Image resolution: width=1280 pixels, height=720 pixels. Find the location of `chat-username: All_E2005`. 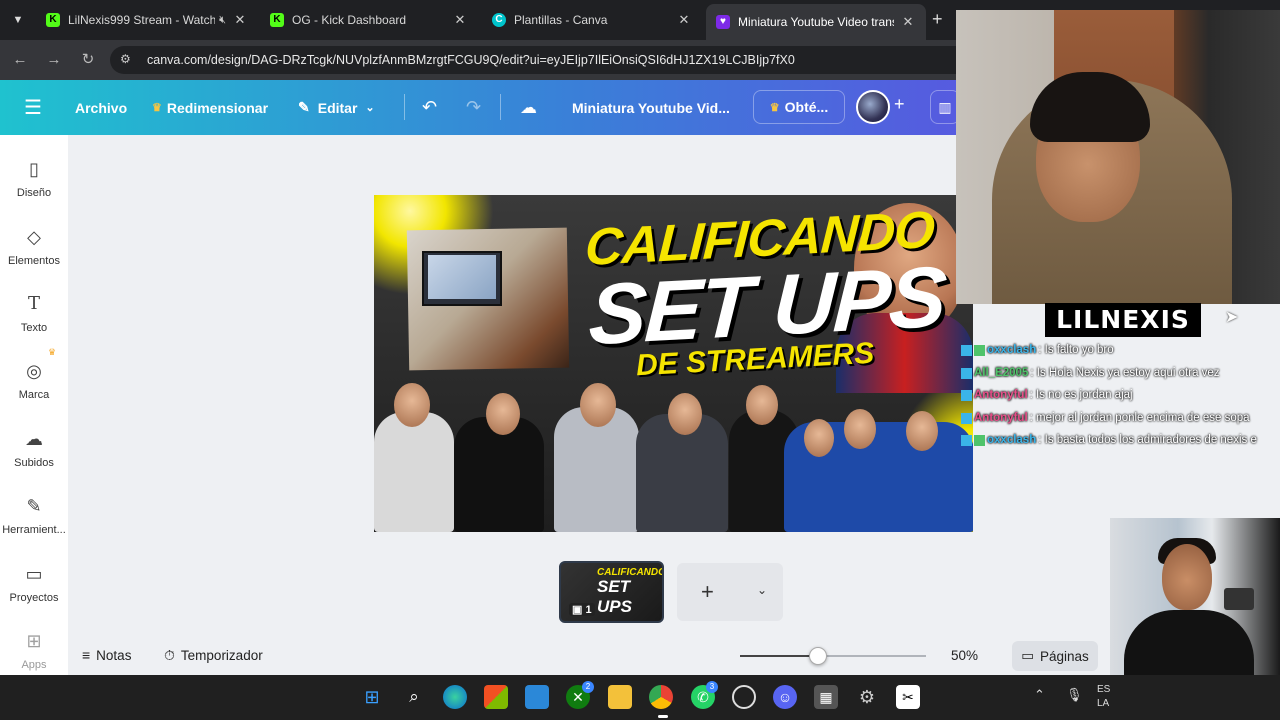

chat-username: All_E2005 is located at coordinates (1001, 373).